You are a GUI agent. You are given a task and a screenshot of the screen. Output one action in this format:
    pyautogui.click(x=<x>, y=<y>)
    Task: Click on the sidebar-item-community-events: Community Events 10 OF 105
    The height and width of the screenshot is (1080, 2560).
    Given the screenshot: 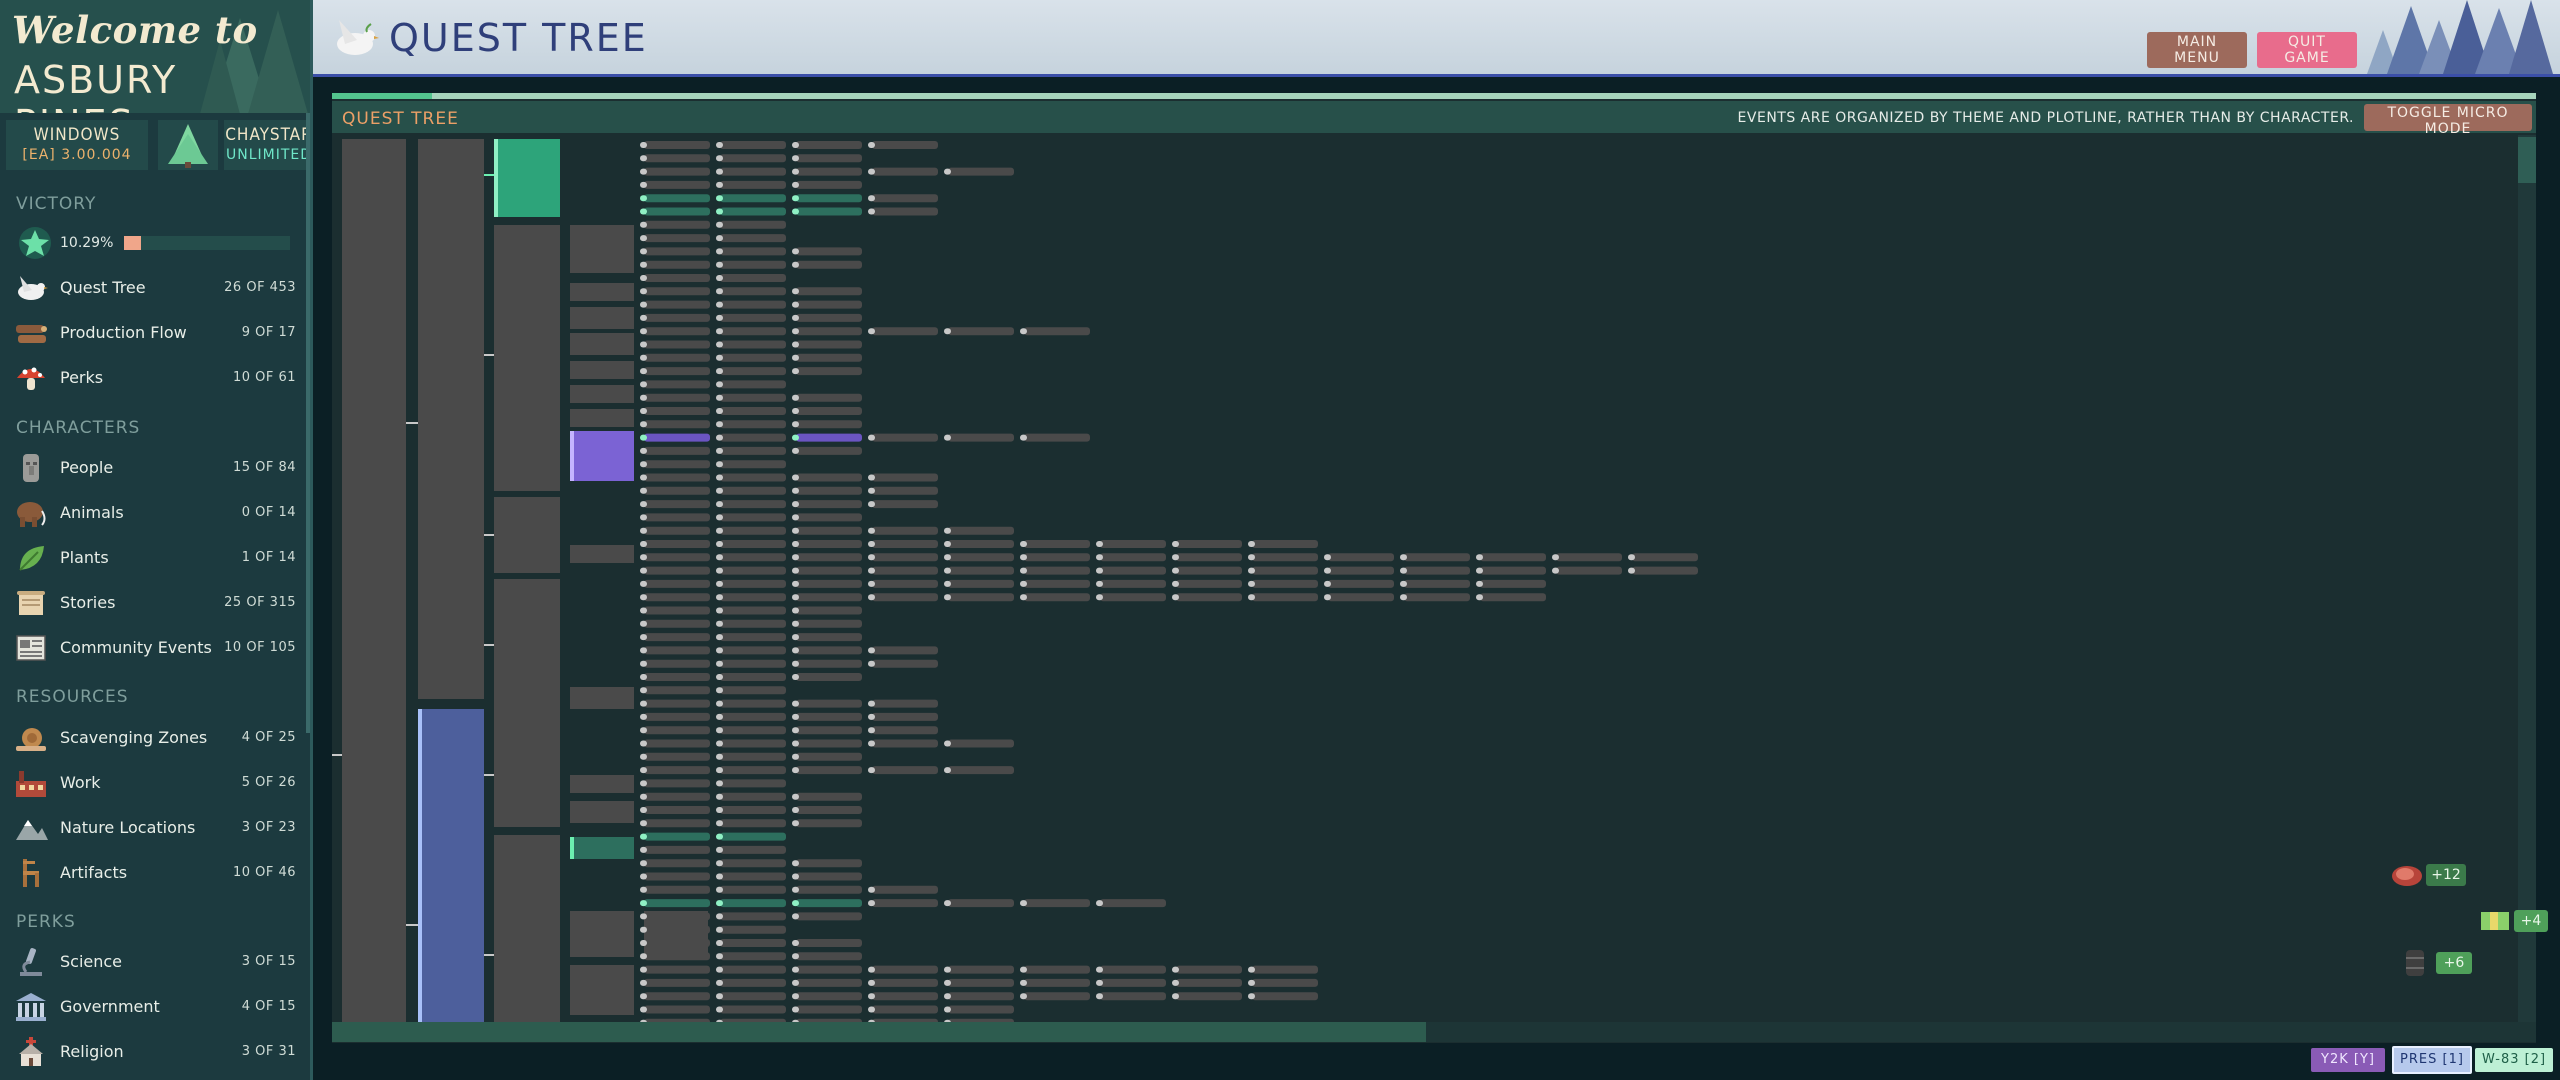 What is the action you would take?
    pyautogui.click(x=156, y=648)
    